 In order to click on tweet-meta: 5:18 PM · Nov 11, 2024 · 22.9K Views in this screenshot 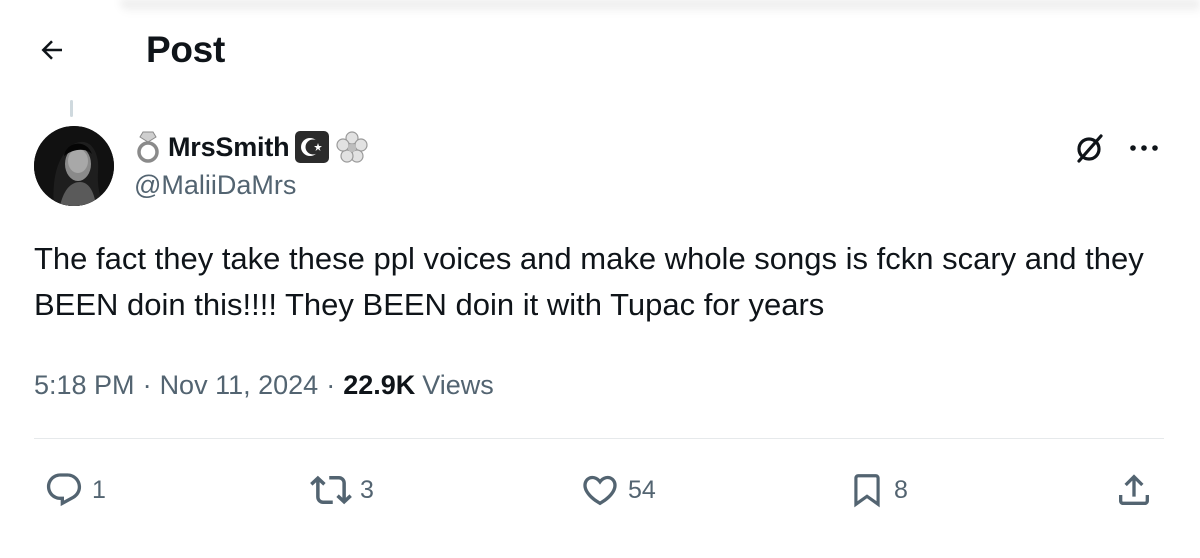, I will do `click(264, 385)`.